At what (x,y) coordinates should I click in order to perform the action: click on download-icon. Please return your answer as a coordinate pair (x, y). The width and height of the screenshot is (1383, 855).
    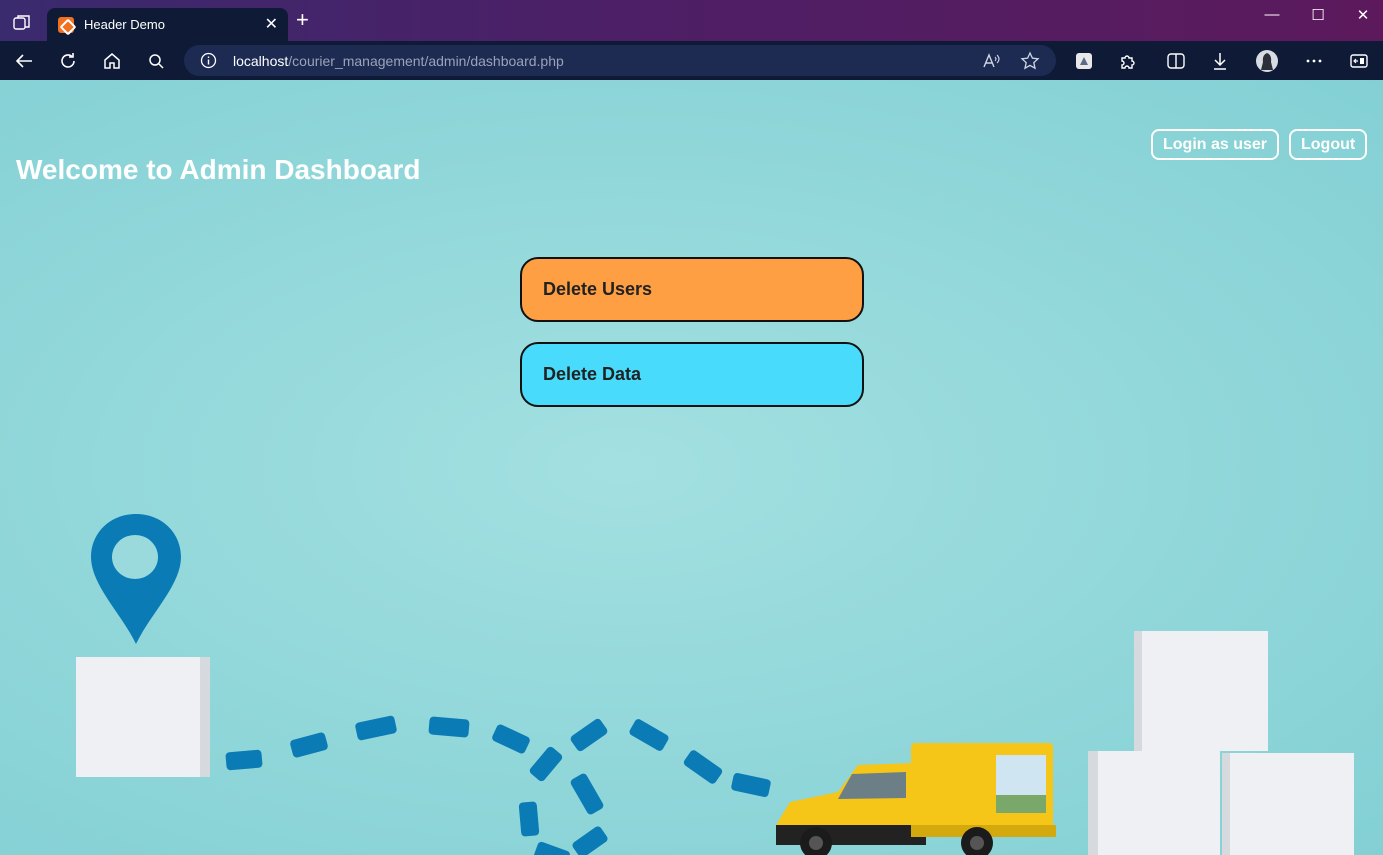
    Looking at the image, I should click on (1220, 61).